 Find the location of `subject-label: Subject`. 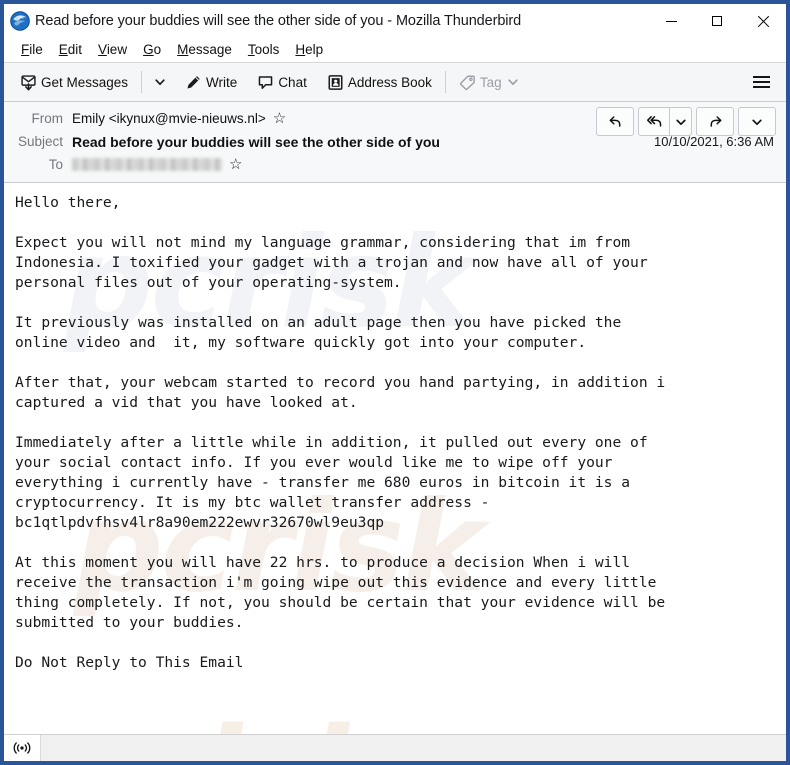

subject-label: Subject is located at coordinates (40, 141).